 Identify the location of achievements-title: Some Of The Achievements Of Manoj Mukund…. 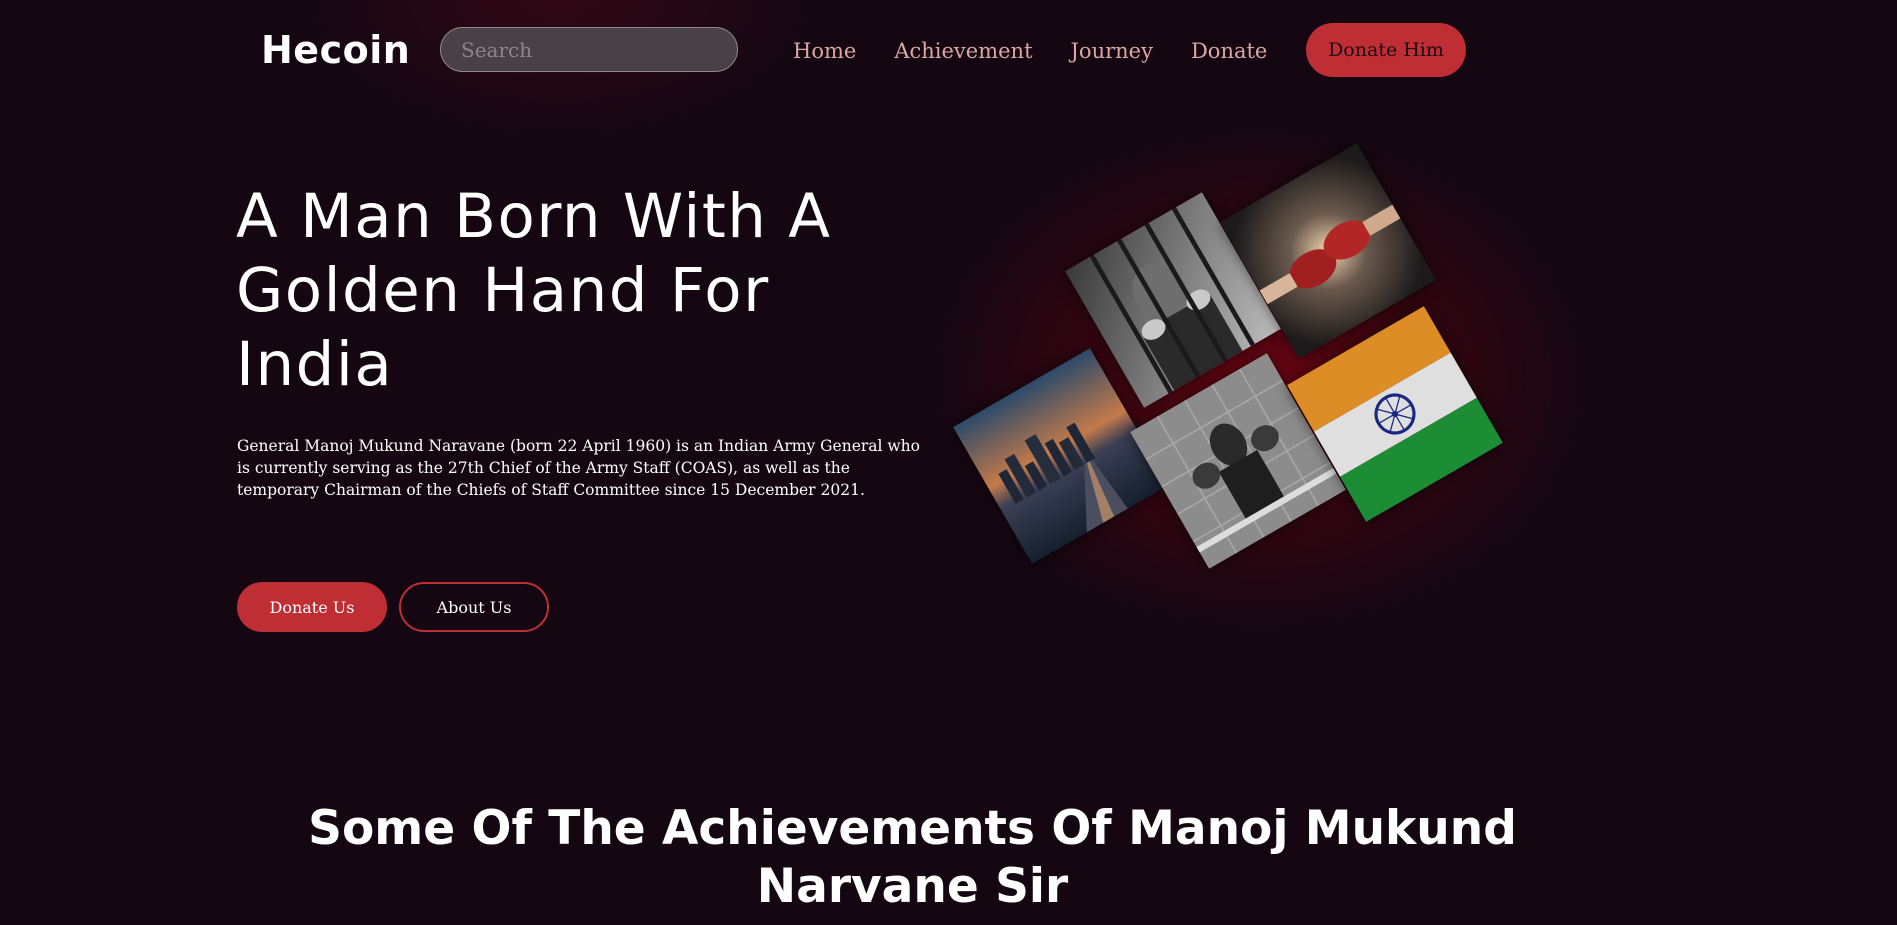
(912, 857).